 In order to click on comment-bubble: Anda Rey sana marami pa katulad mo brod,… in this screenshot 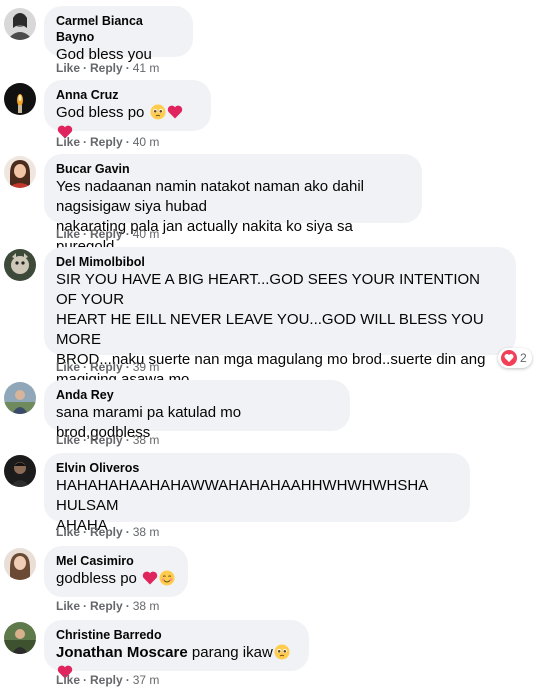, I will do `click(197, 410)`.